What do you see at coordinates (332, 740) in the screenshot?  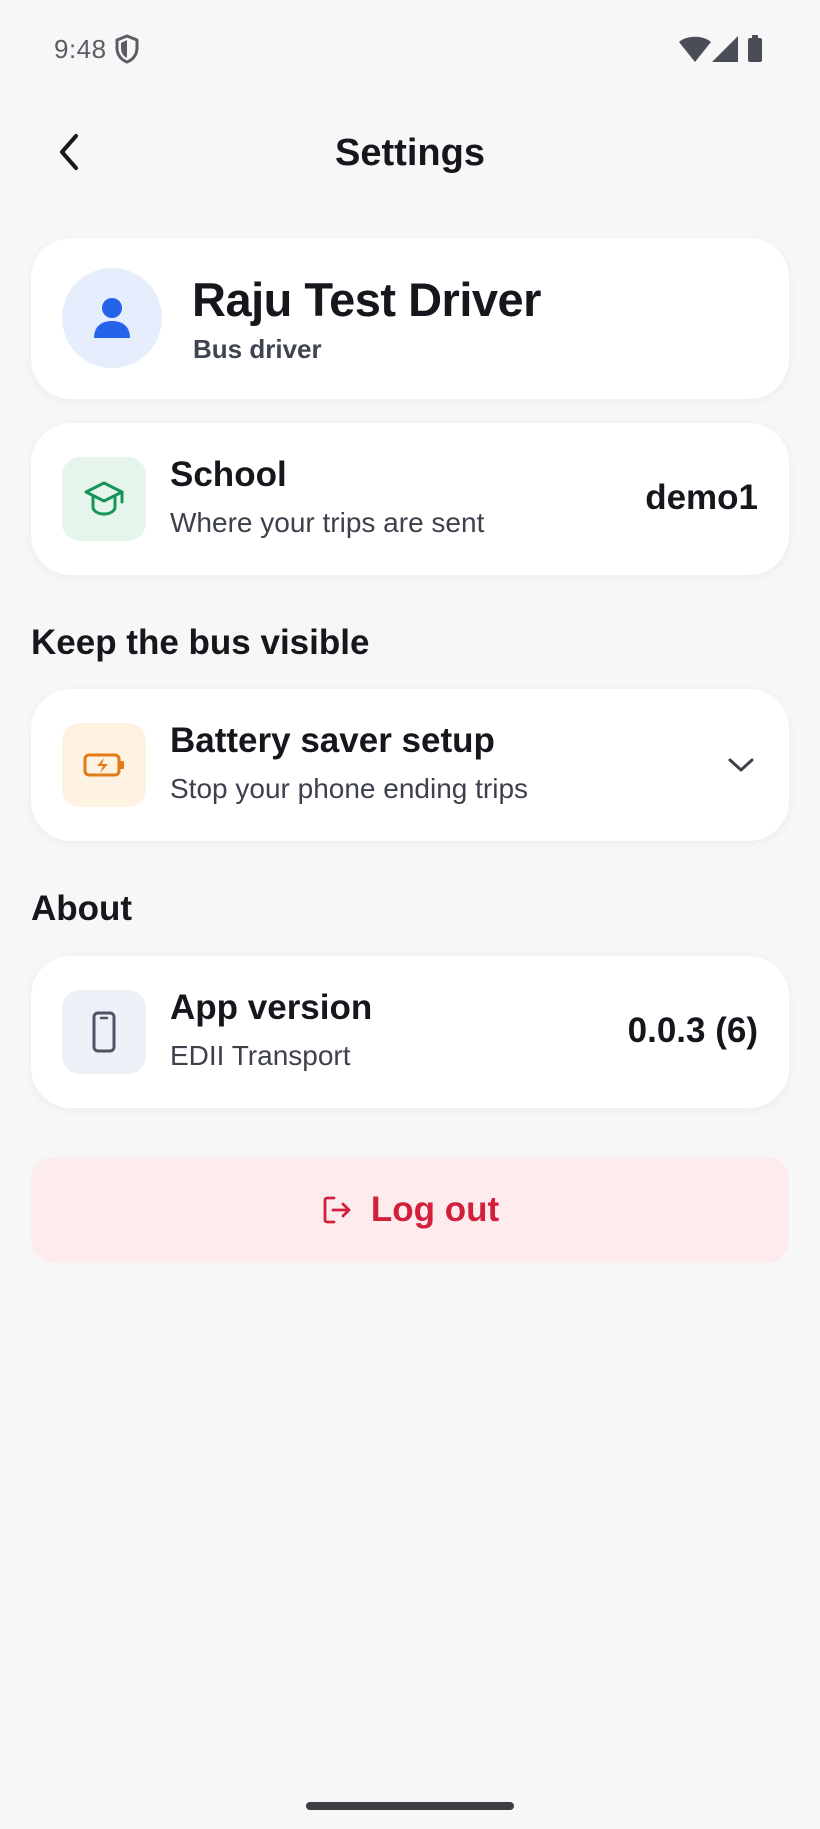 I see `battery-title: Battery saver setup` at bounding box center [332, 740].